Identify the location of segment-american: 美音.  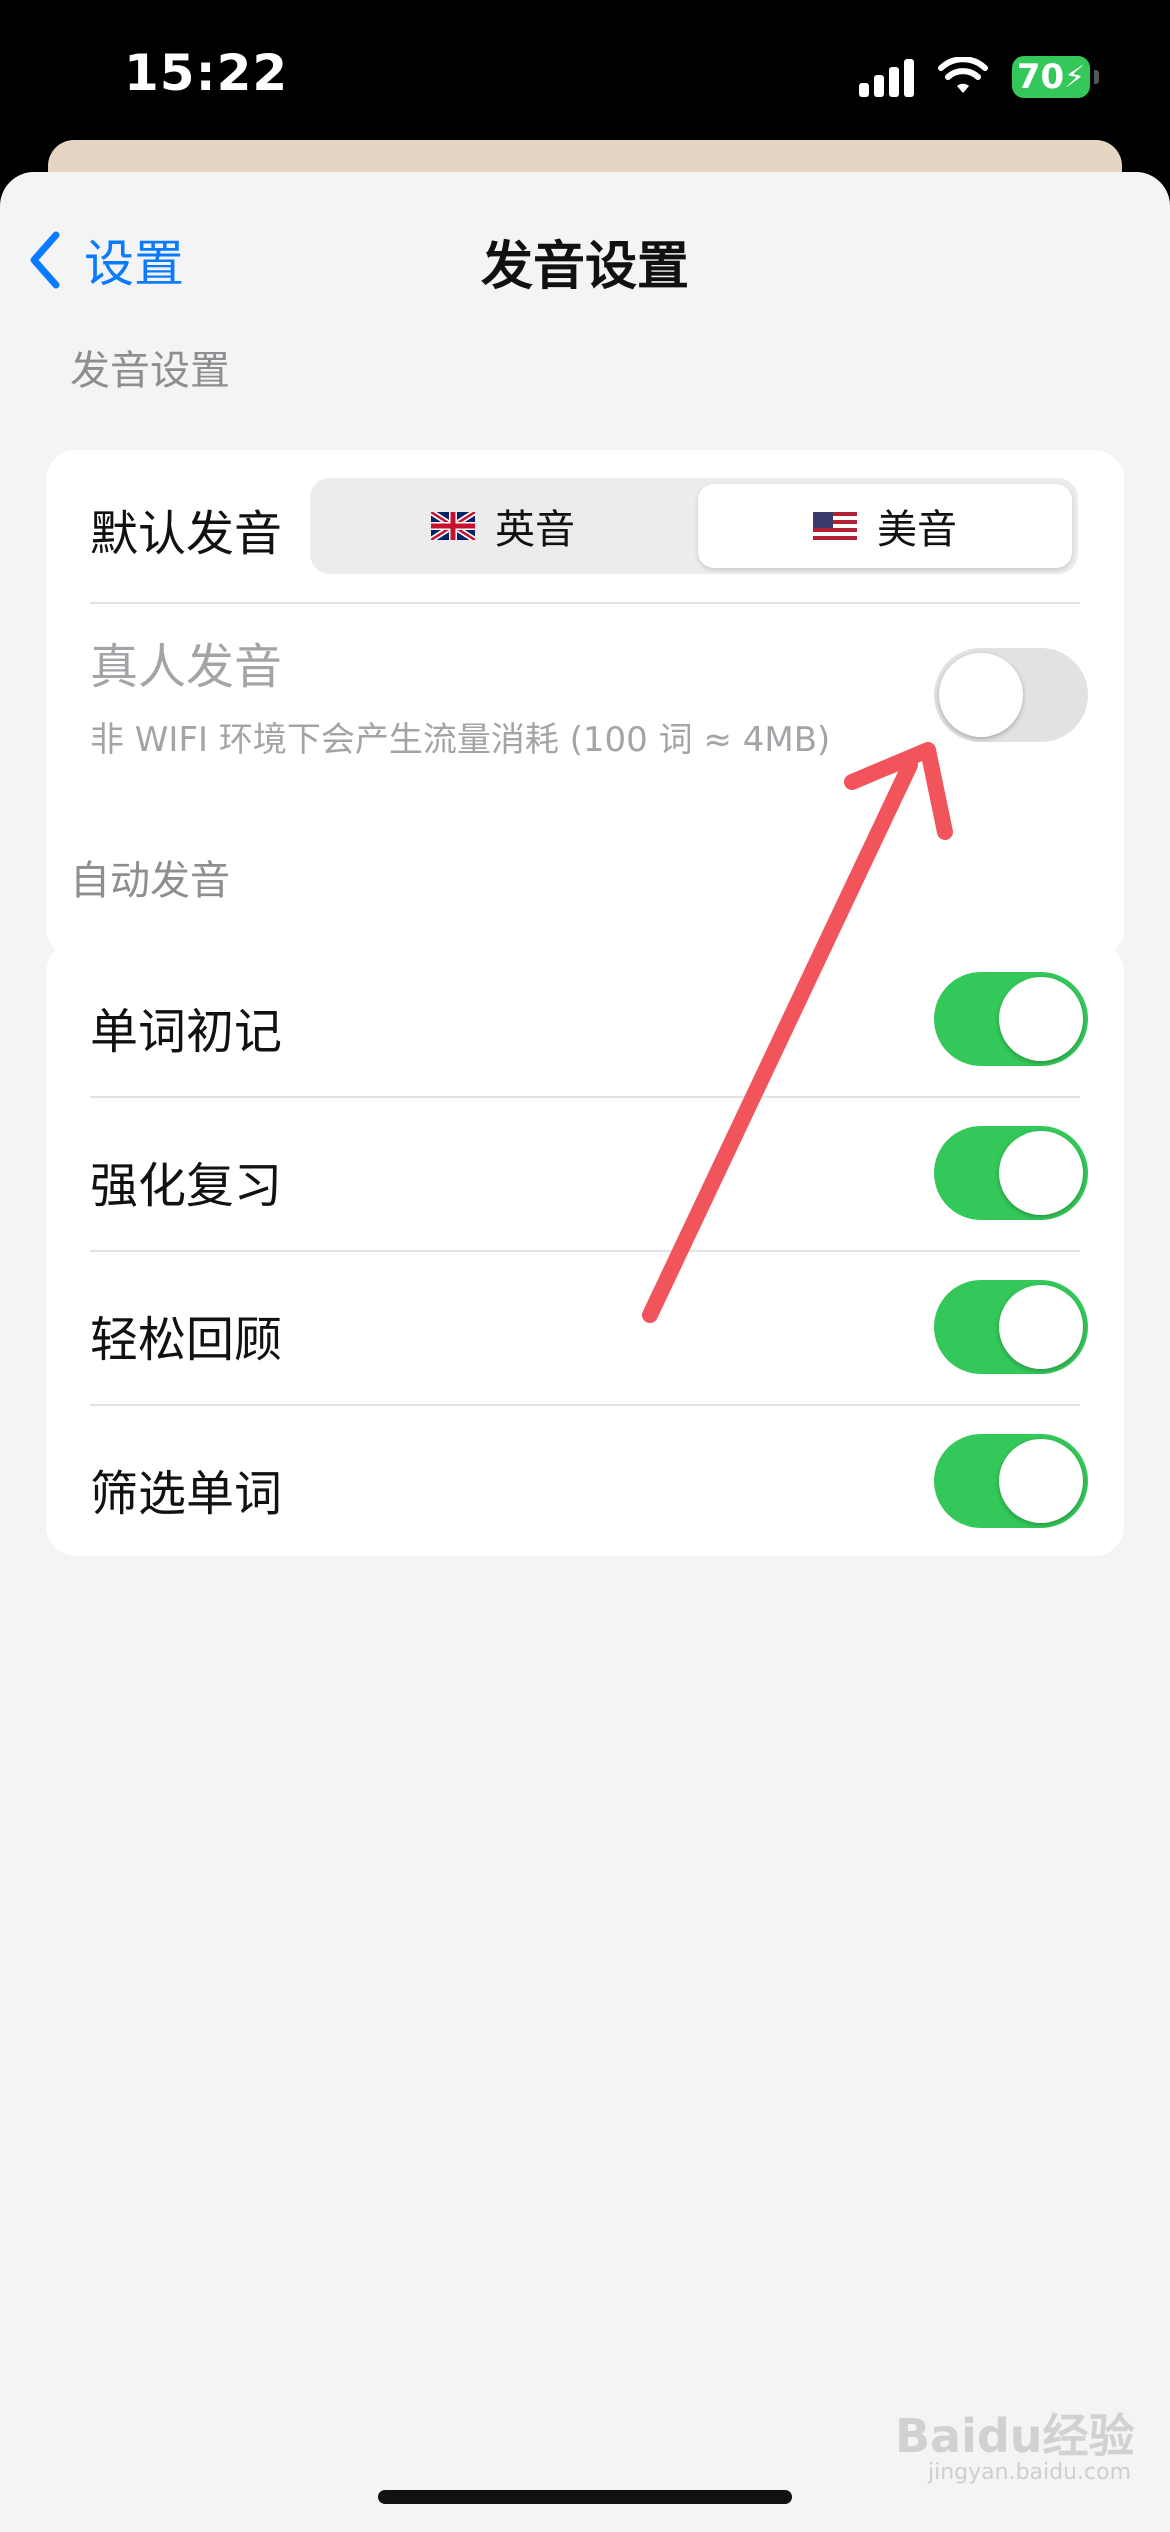
(885, 526).